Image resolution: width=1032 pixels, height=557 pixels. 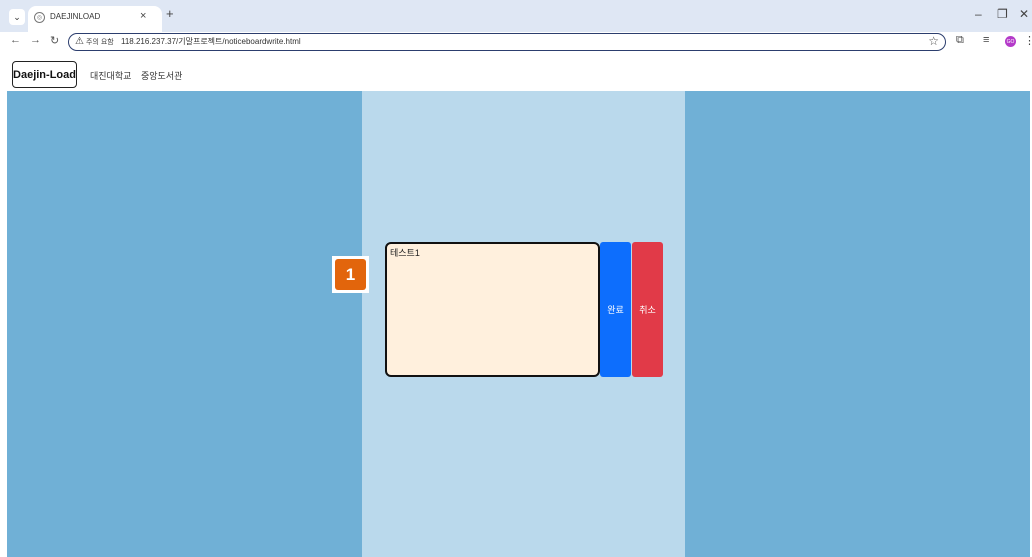 What do you see at coordinates (1010, 41) in the screenshot?
I see `avatar: GO` at bounding box center [1010, 41].